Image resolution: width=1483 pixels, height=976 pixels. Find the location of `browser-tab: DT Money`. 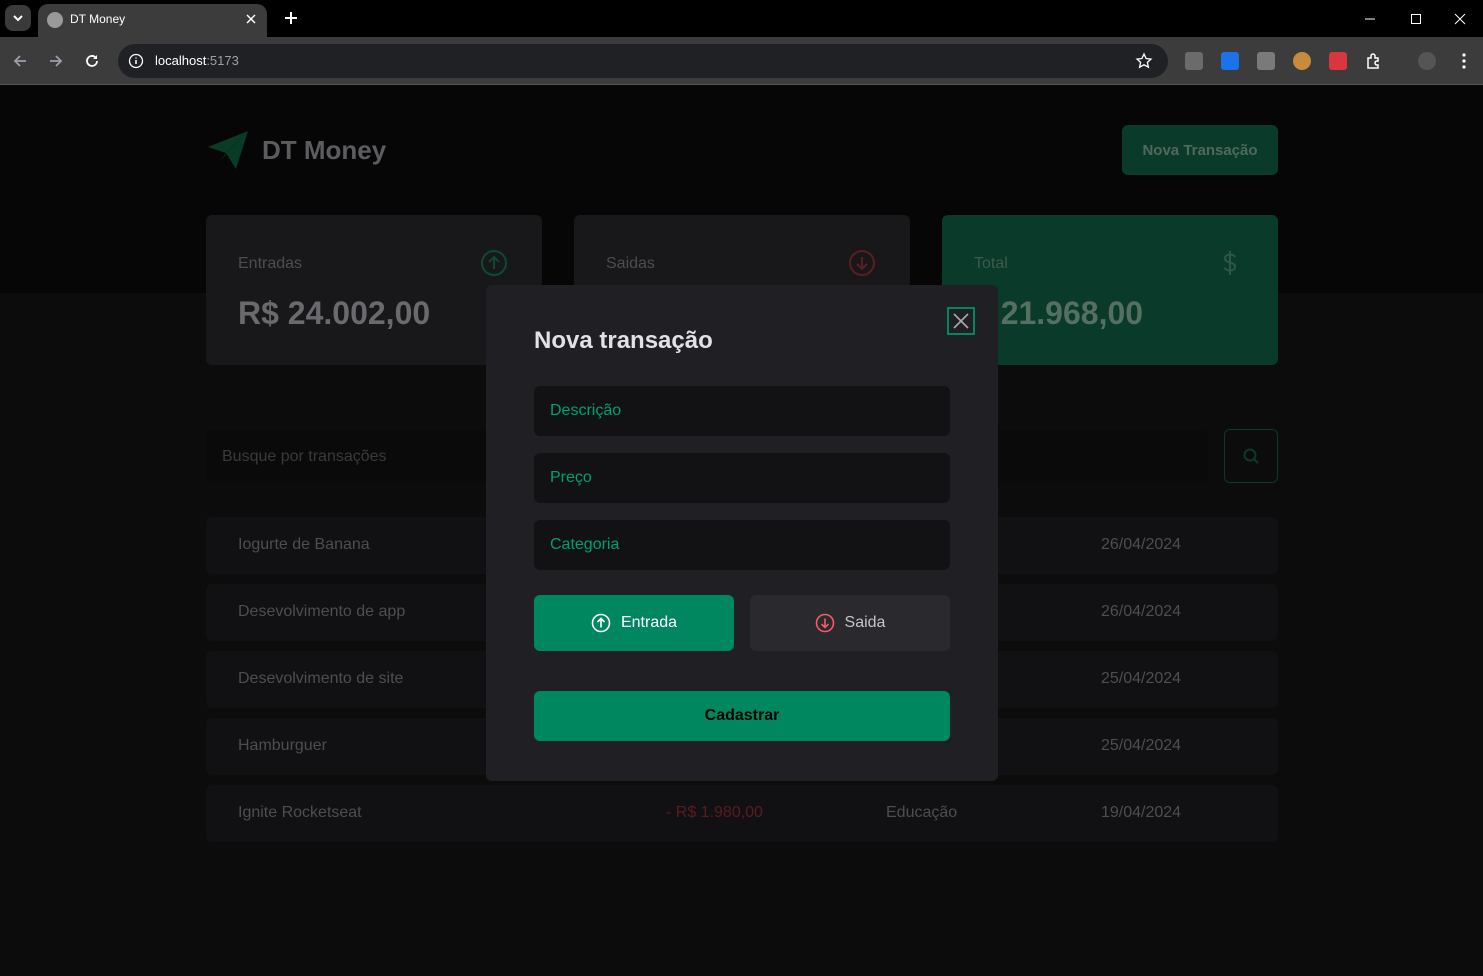

browser-tab: DT Money is located at coordinates (152, 20).